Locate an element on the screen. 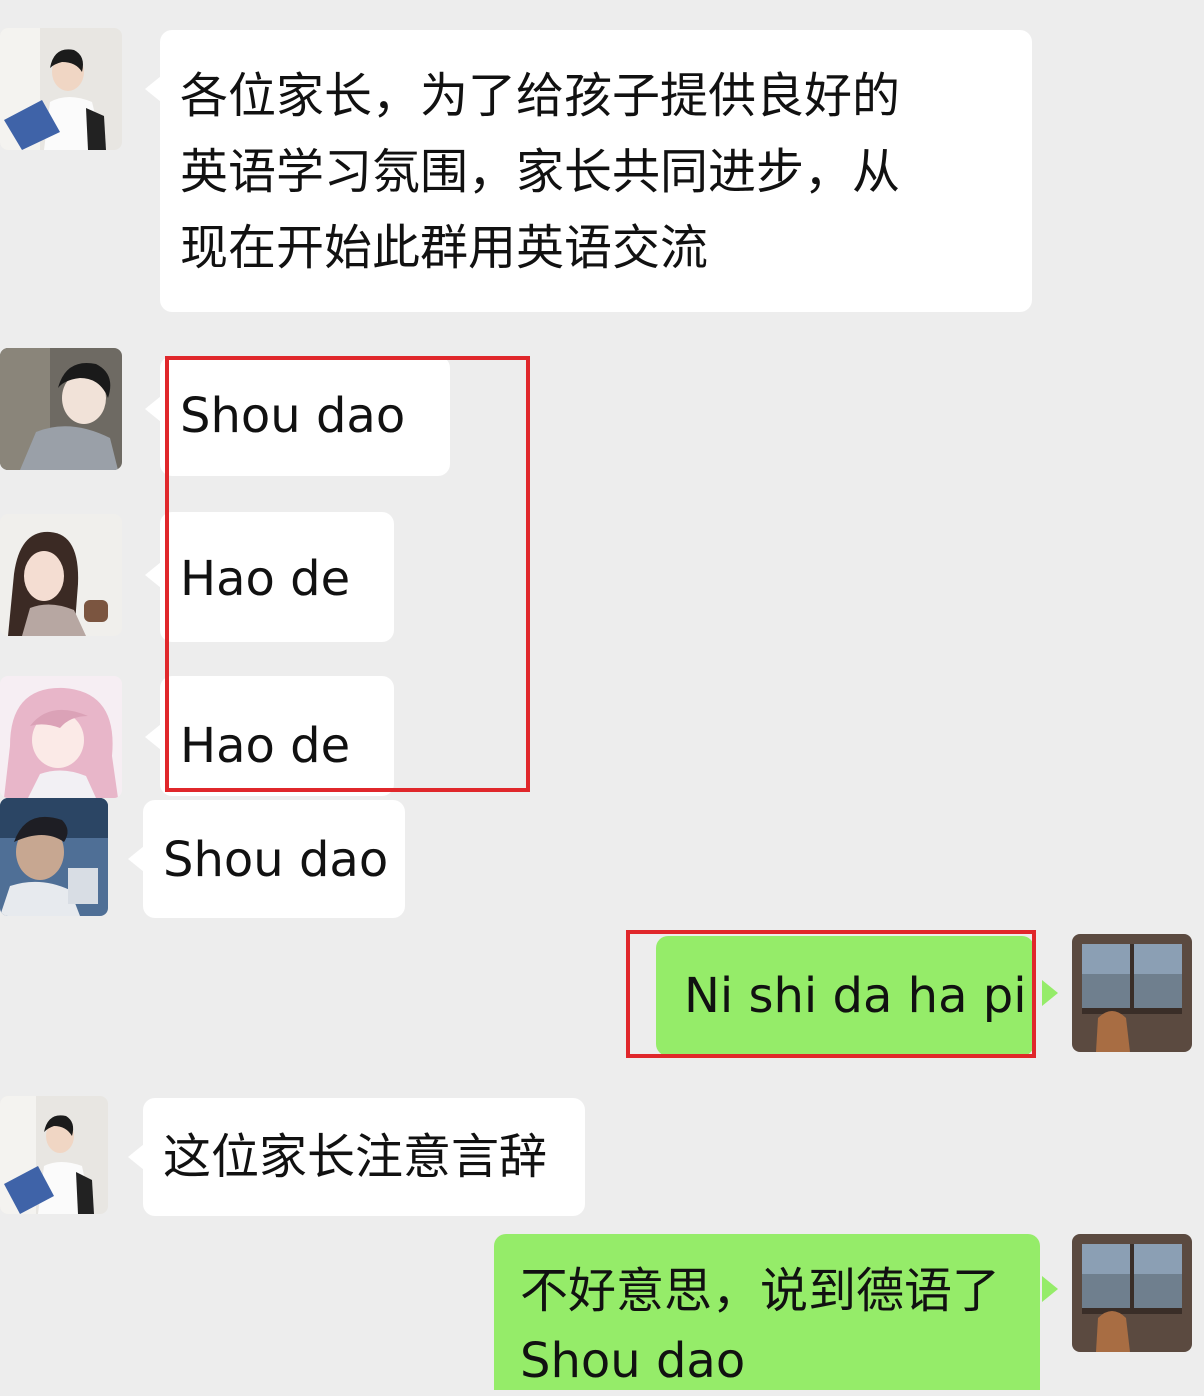 The image size is (1204, 1396). message-text: 各位家长，为了给孩子提供良好的 is located at coordinates (540, 96).